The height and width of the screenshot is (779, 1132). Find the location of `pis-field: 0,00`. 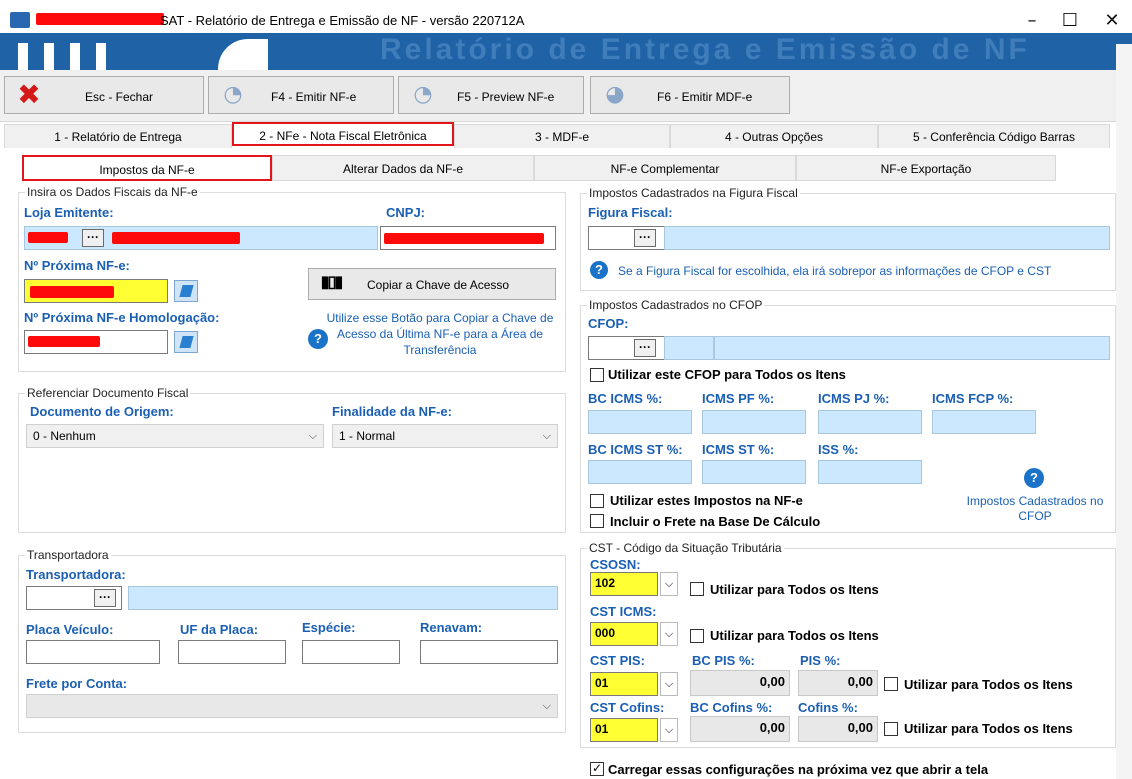

pis-field: 0,00 is located at coordinates (838, 683).